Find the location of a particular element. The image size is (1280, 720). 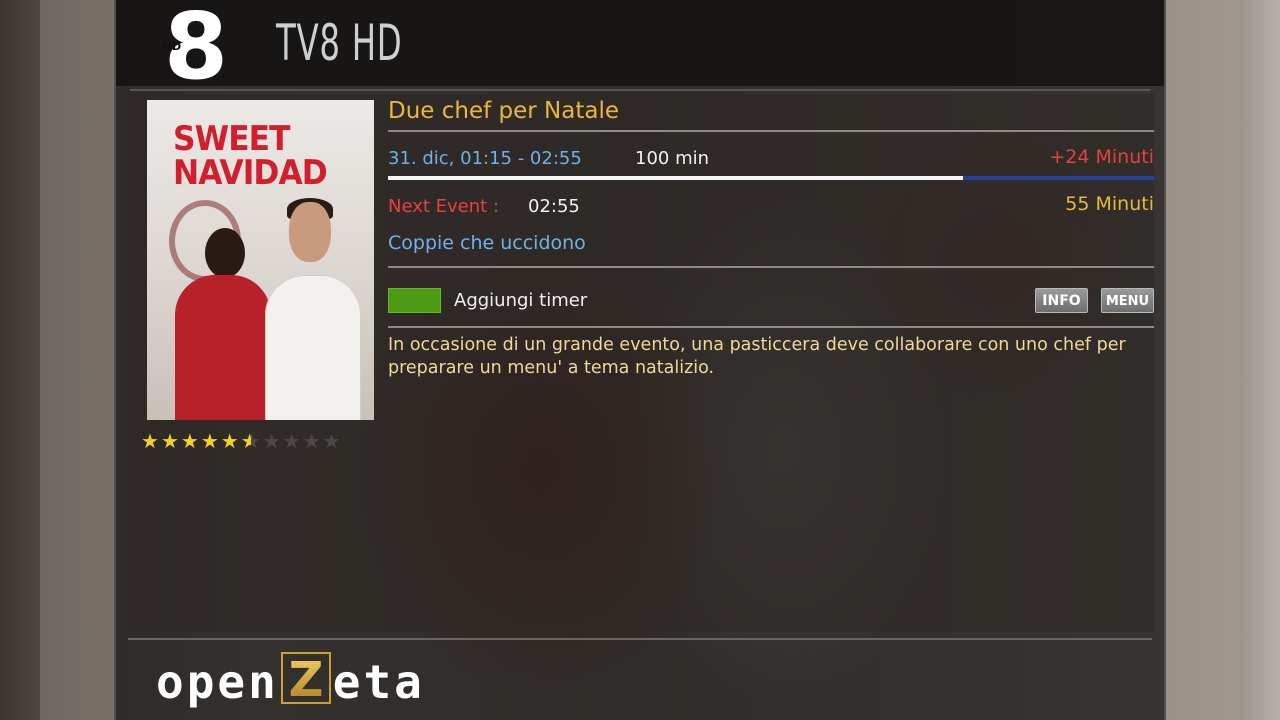

header-divider is located at coordinates (640, 90).